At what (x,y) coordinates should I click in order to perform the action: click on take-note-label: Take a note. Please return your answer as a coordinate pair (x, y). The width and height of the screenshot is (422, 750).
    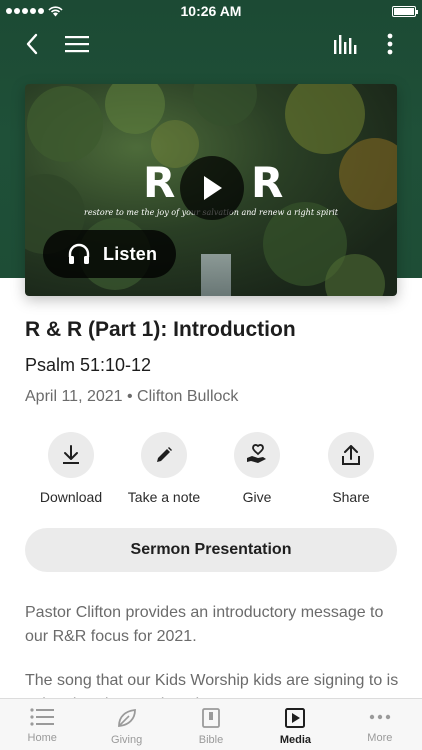
    Looking at the image, I should click on (164, 497).